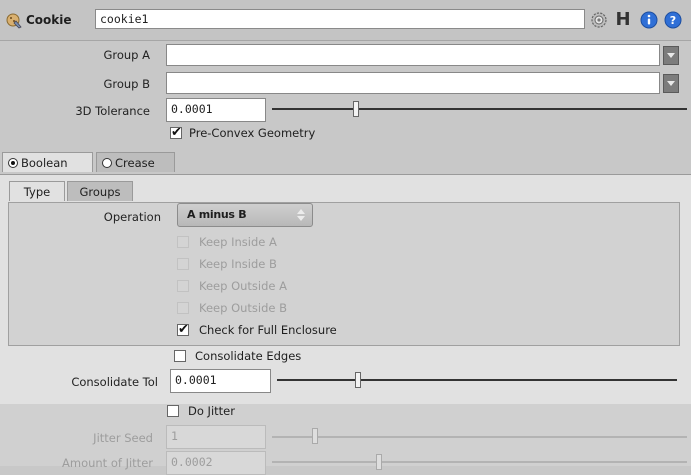  I want to click on up-down-arrows-icon, so click(301, 215).